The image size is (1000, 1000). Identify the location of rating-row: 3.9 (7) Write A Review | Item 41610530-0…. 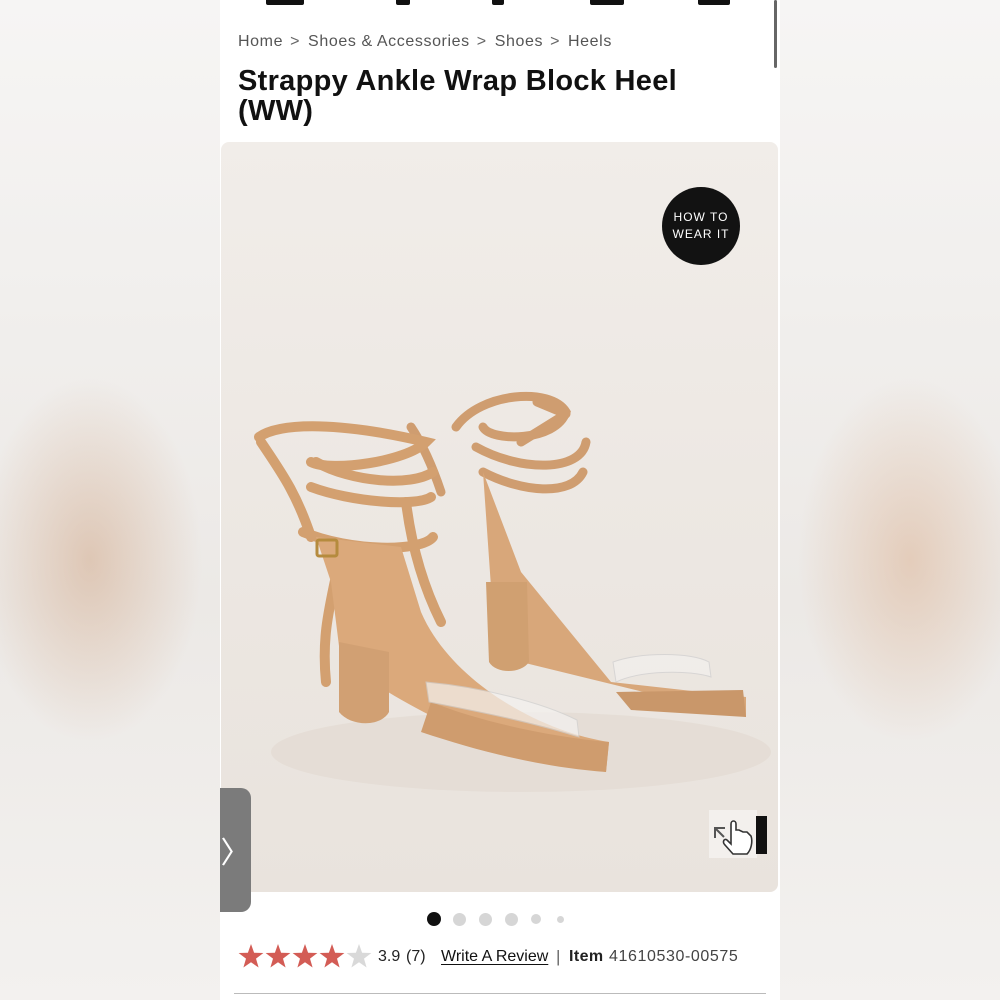
(508, 957).